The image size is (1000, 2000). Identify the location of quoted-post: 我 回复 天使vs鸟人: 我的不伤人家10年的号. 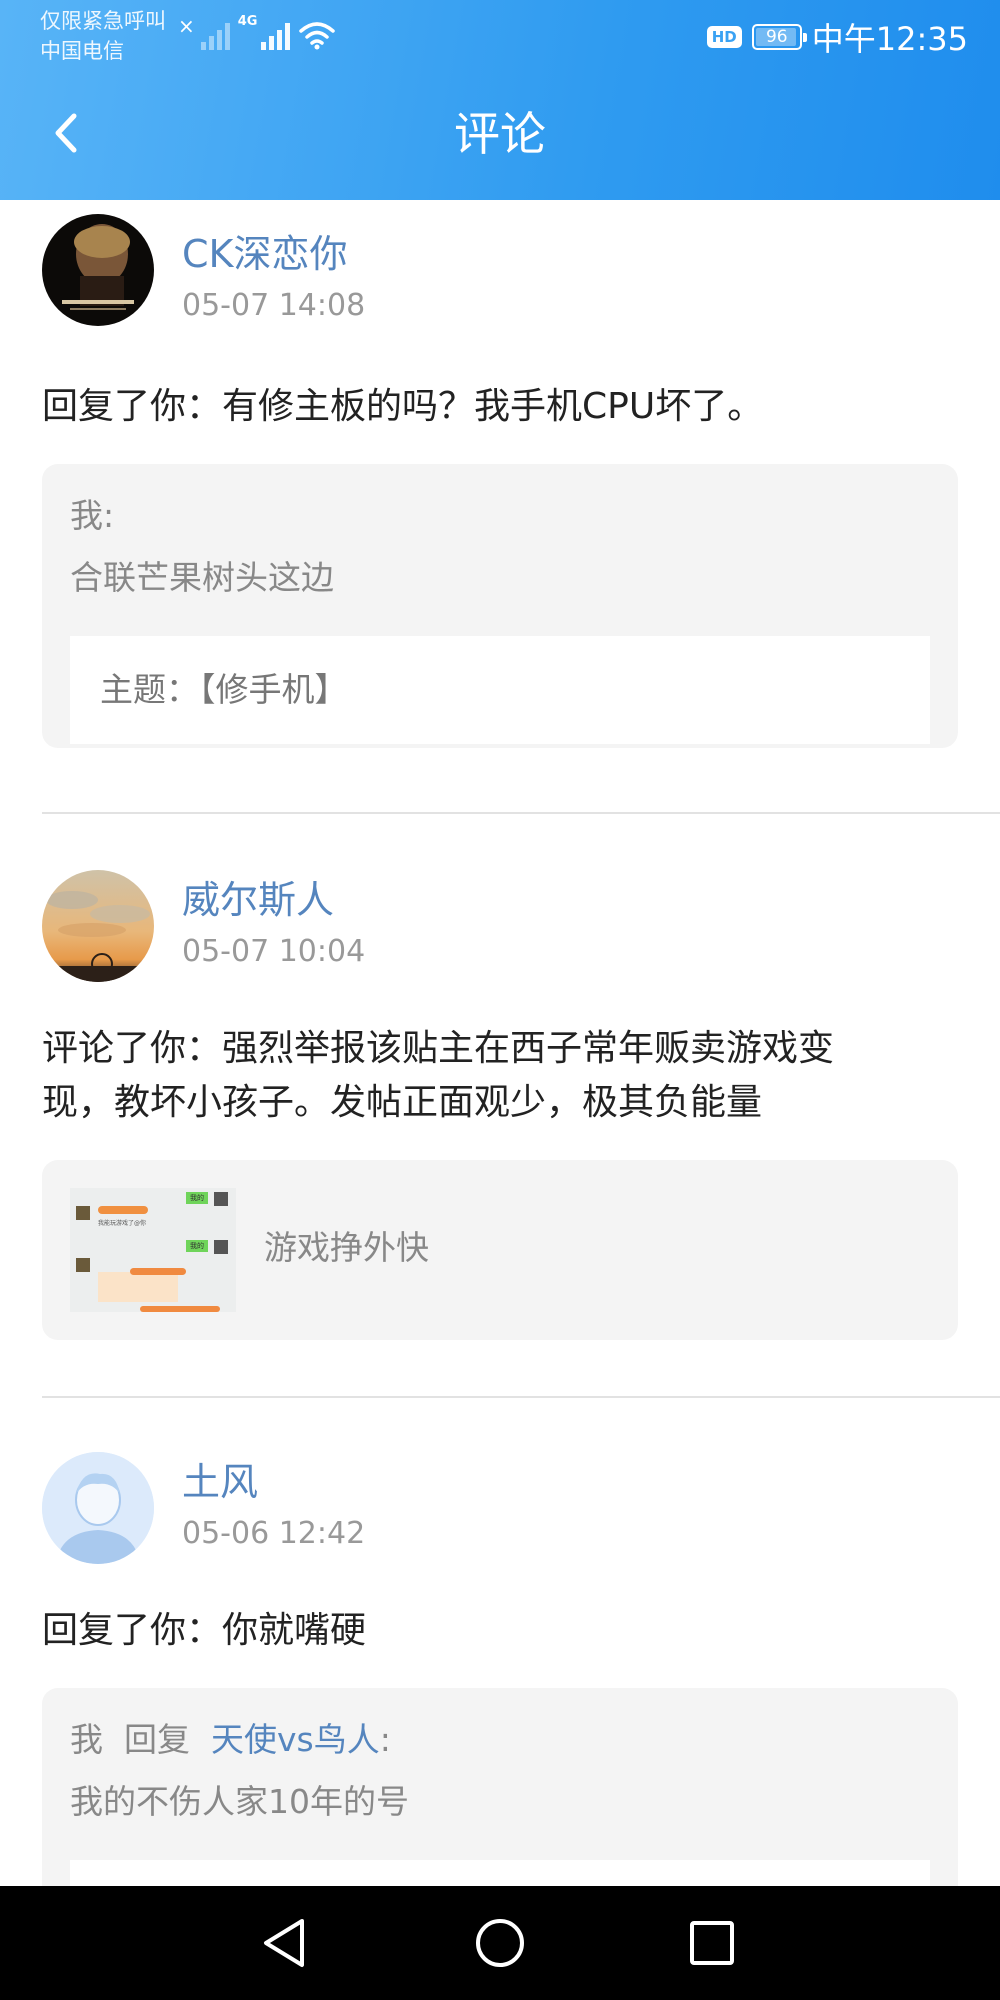
(500, 1787).